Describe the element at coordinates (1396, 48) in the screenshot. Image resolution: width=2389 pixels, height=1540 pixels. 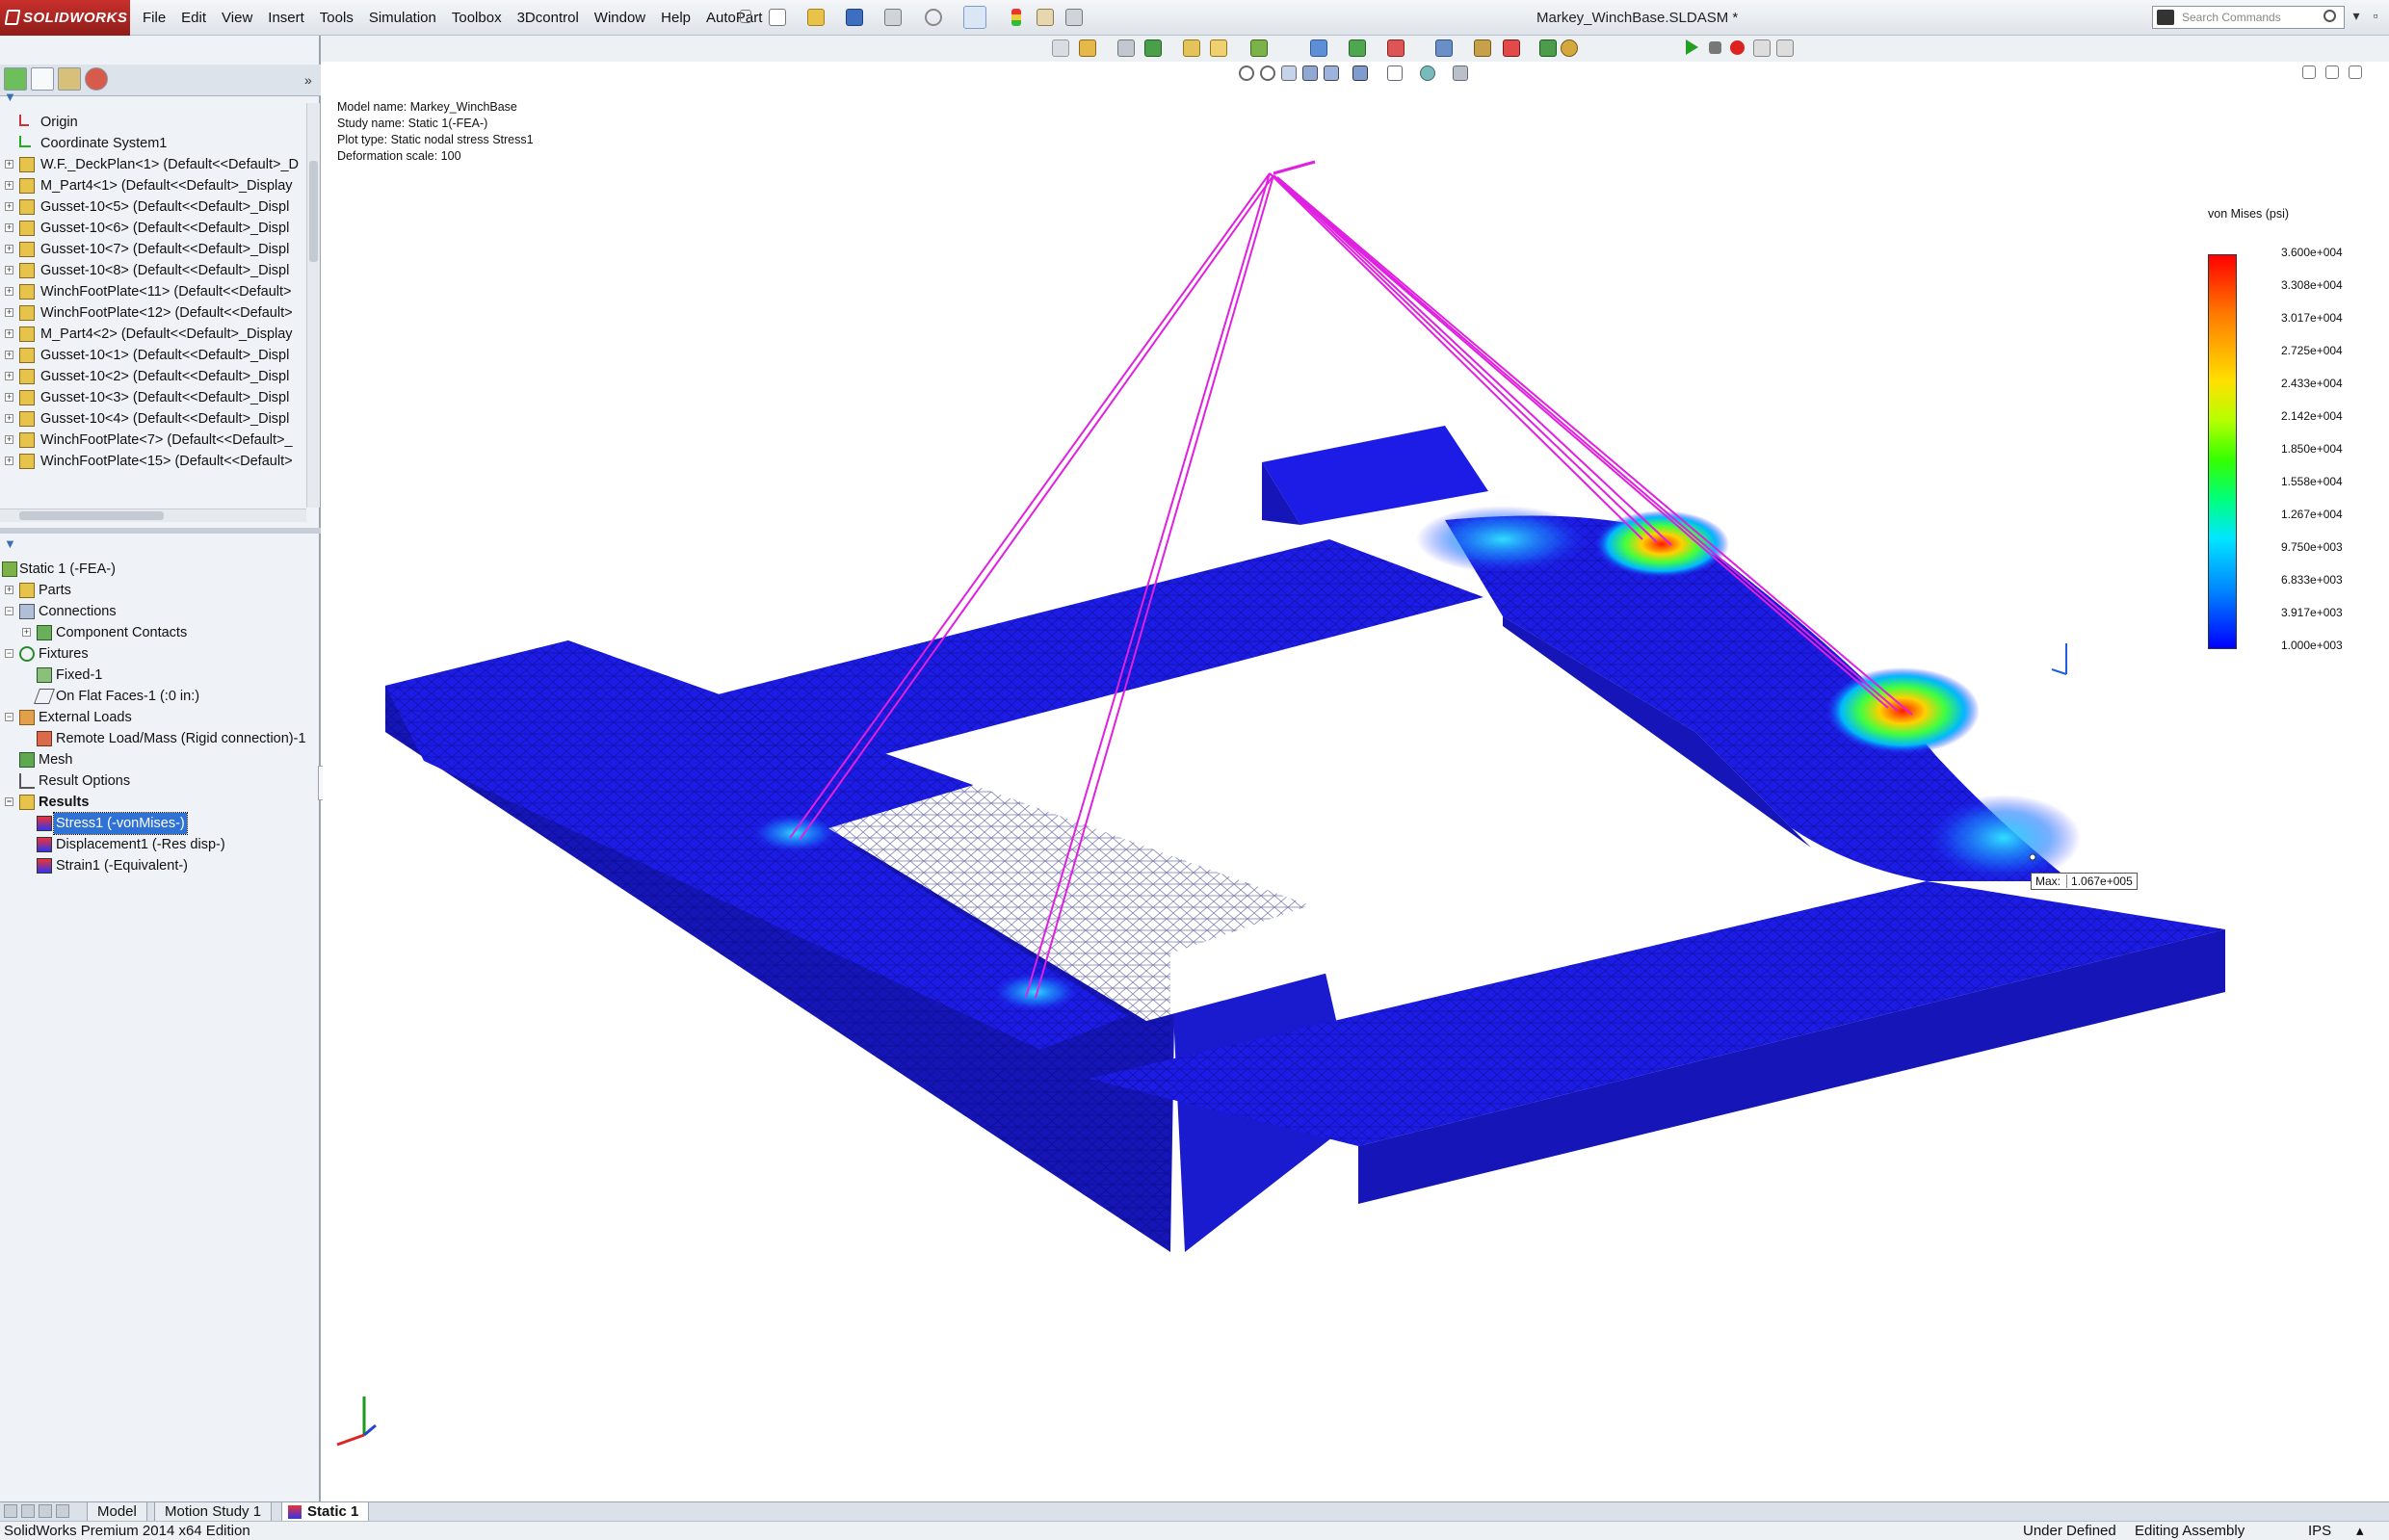
I see `compare-icon` at that location.